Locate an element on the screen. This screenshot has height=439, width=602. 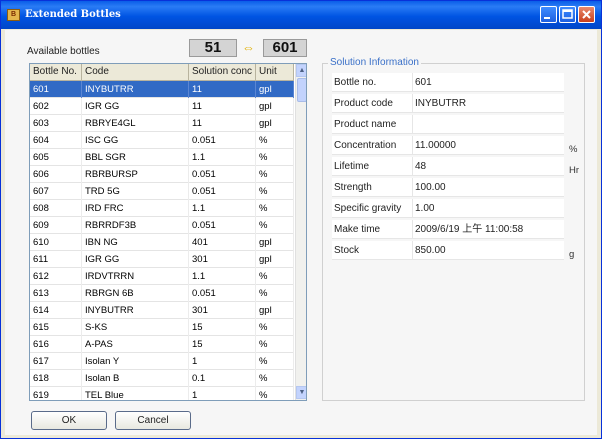
cell-bottle-no: 604 is located at coordinates (56, 140).